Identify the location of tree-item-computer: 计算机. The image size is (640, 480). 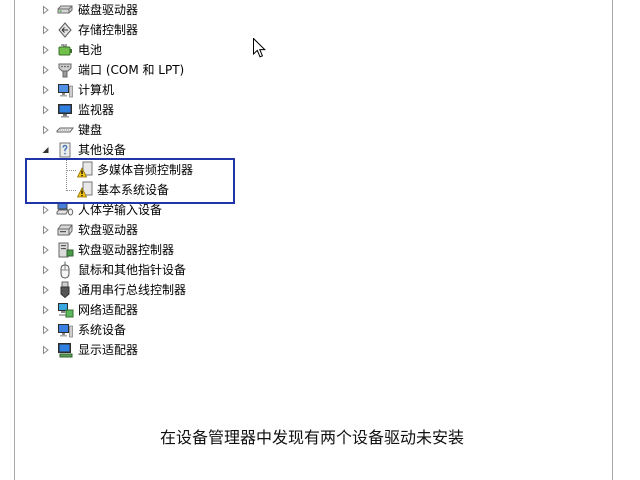
(140, 90).